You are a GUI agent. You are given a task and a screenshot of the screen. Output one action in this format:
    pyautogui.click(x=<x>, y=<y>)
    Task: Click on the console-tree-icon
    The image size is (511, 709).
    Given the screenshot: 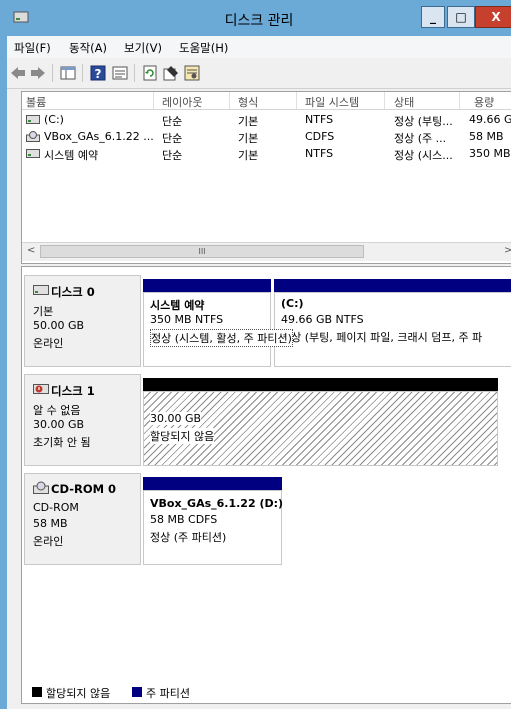 What is the action you would take?
    pyautogui.click(x=68, y=73)
    